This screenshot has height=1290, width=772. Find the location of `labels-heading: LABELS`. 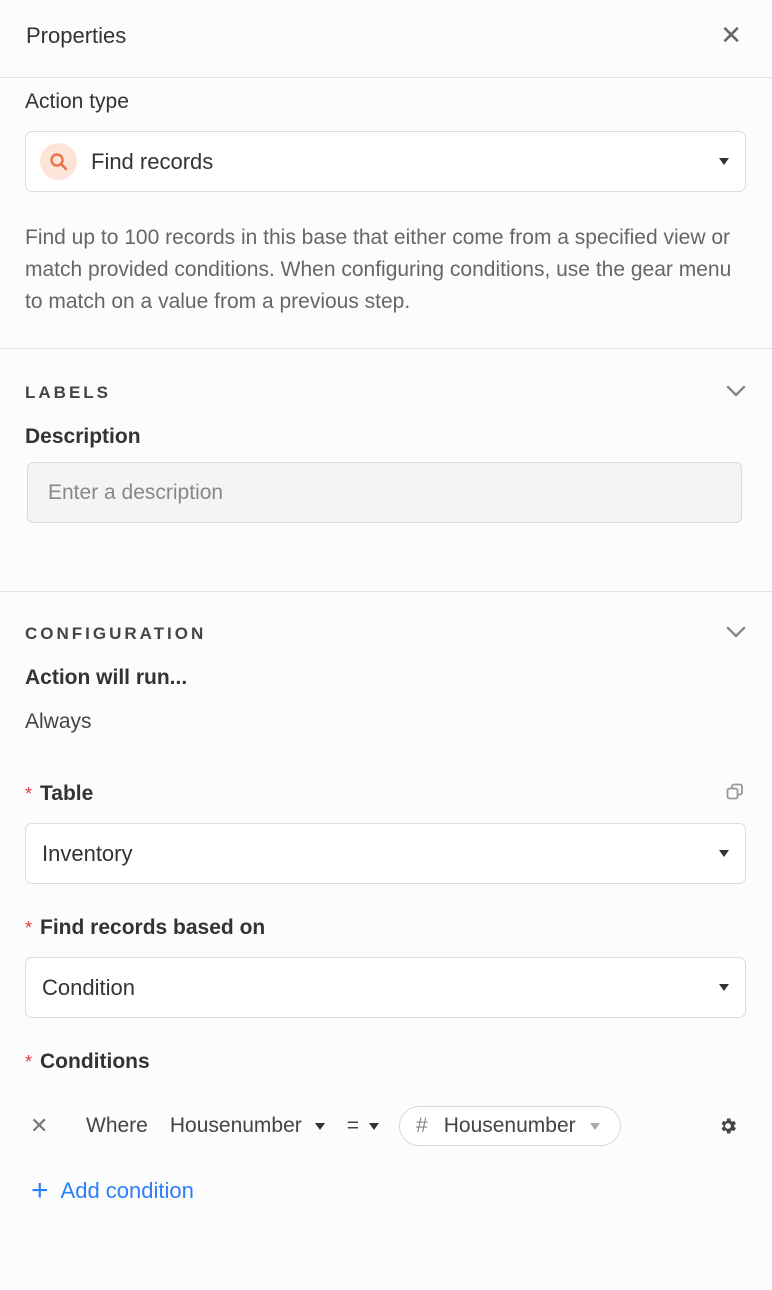

labels-heading: LABELS is located at coordinates (68, 392).